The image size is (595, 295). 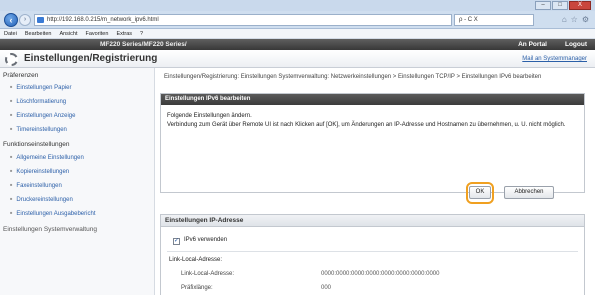 What do you see at coordinates (36, 144) in the screenshot?
I see `sidebar-group-functions: Funktionseinstellungen` at bounding box center [36, 144].